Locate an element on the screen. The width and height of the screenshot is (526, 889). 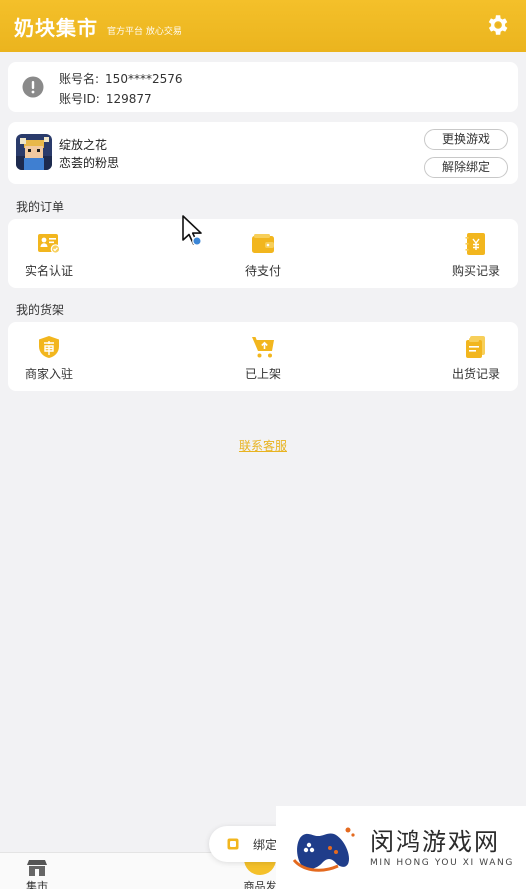
game-binding-card: 绽放之花 恋荟的粉思 更换游戏 解除绑定 is located at coordinates (263, 153).